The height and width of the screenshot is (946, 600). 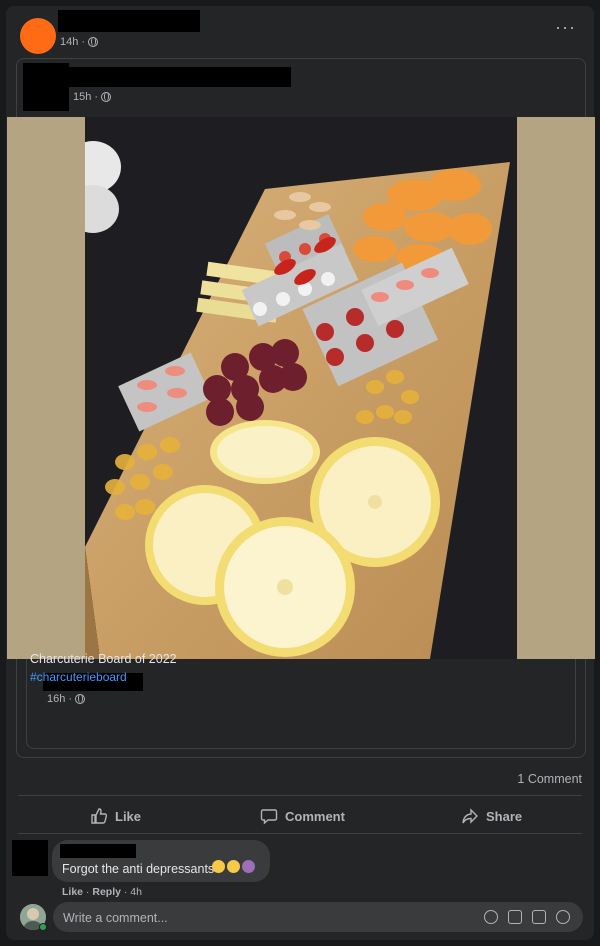 I want to click on comment-icon, so click(x=269, y=817).